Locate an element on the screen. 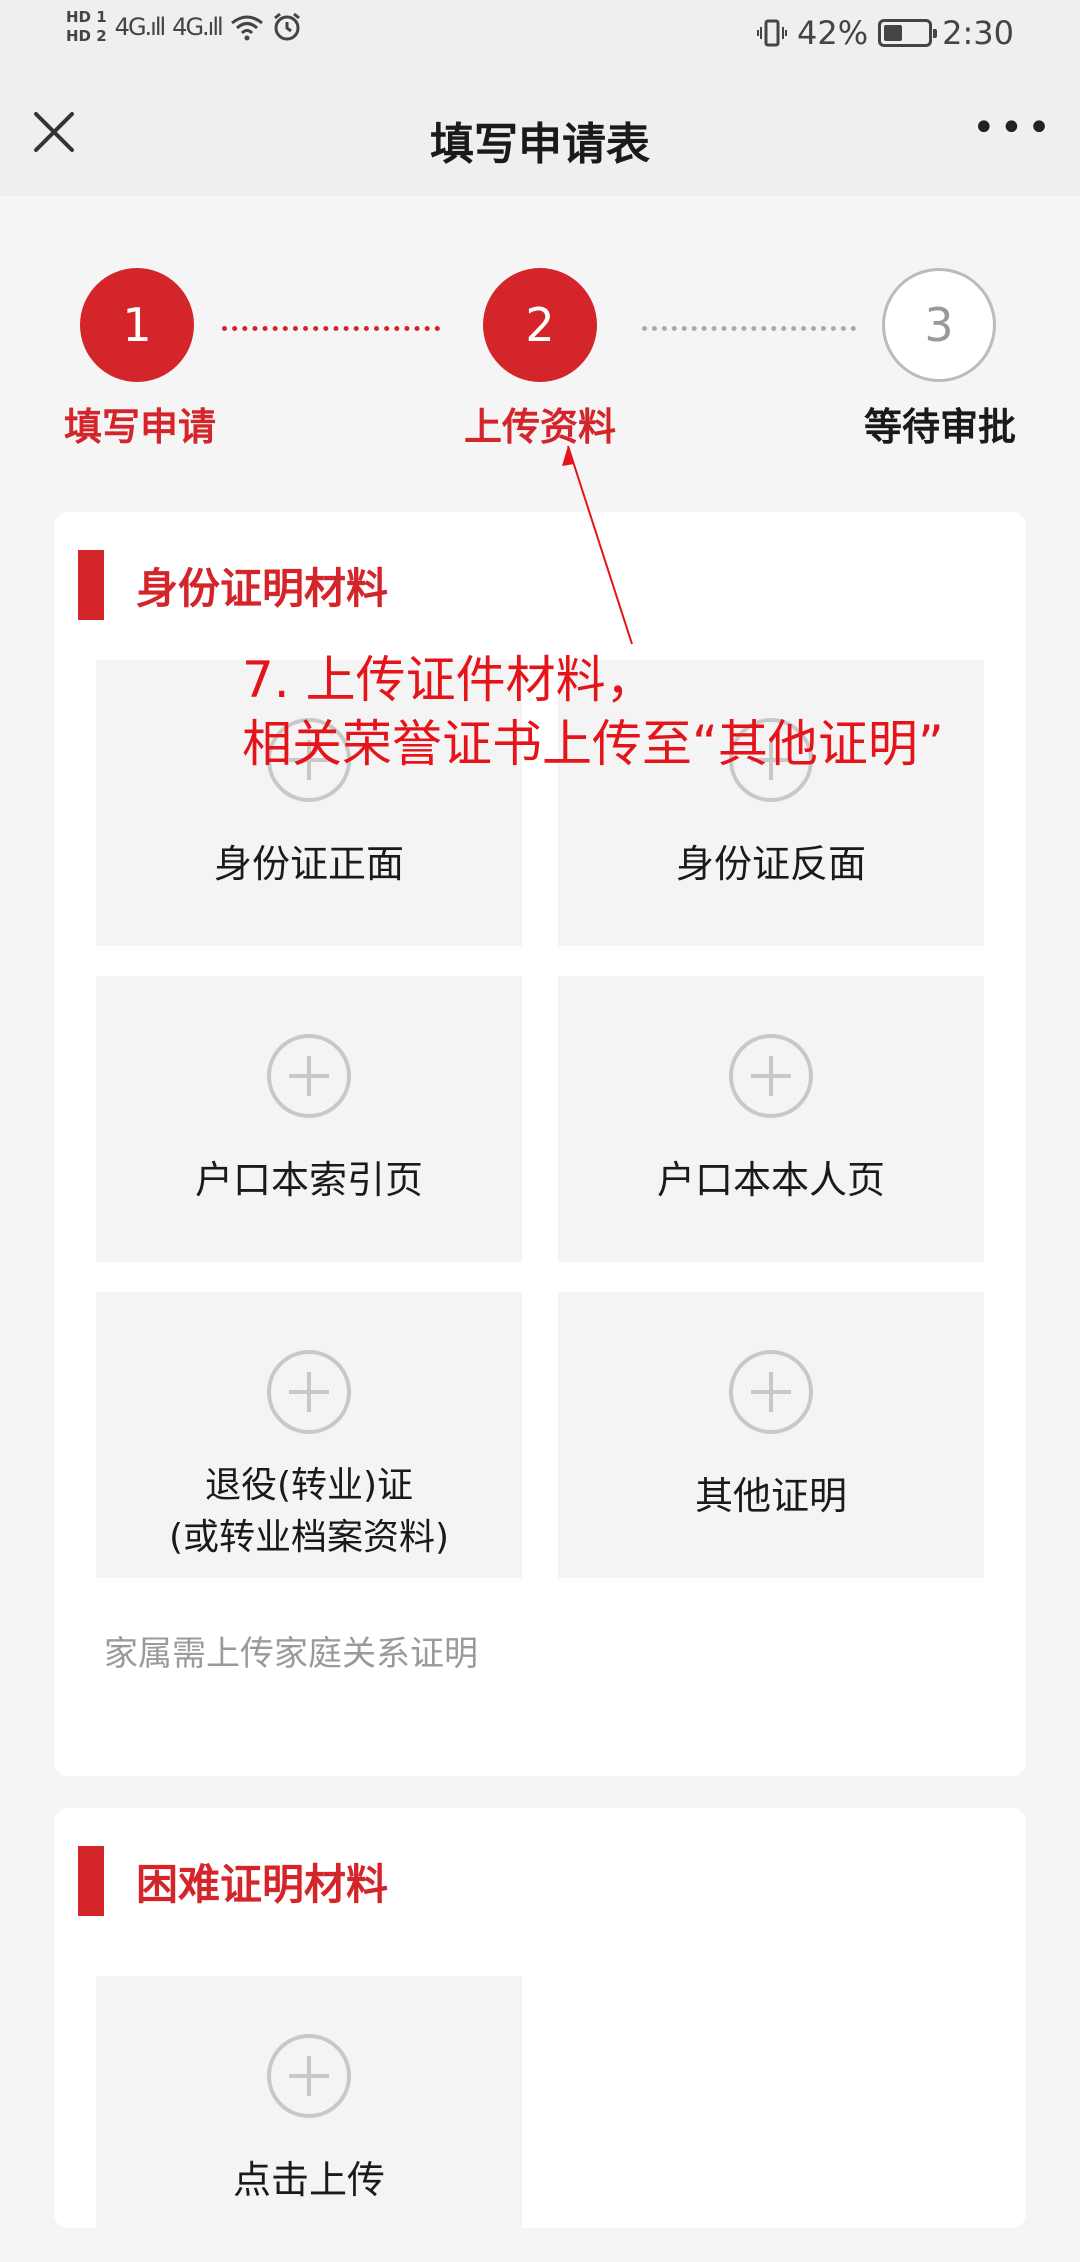 The image size is (1080, 2262). annotation-arrow is located at coordinates (597, 545).